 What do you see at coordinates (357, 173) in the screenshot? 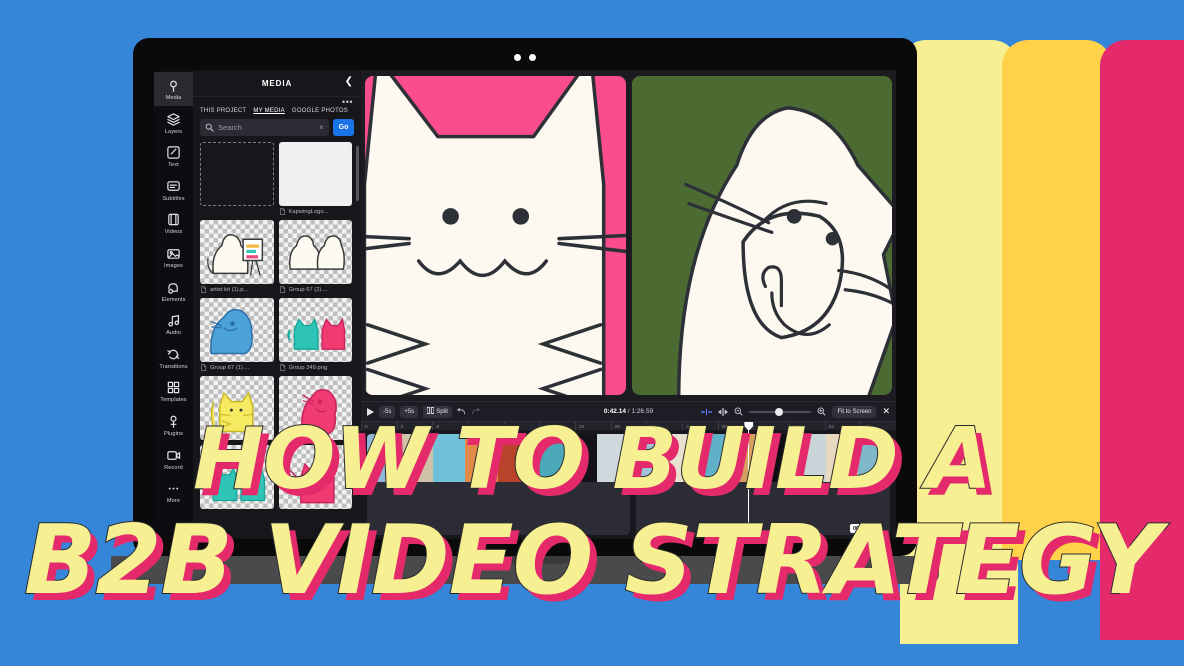
I see `media-scrollbar` at bounding box center [357, 173].